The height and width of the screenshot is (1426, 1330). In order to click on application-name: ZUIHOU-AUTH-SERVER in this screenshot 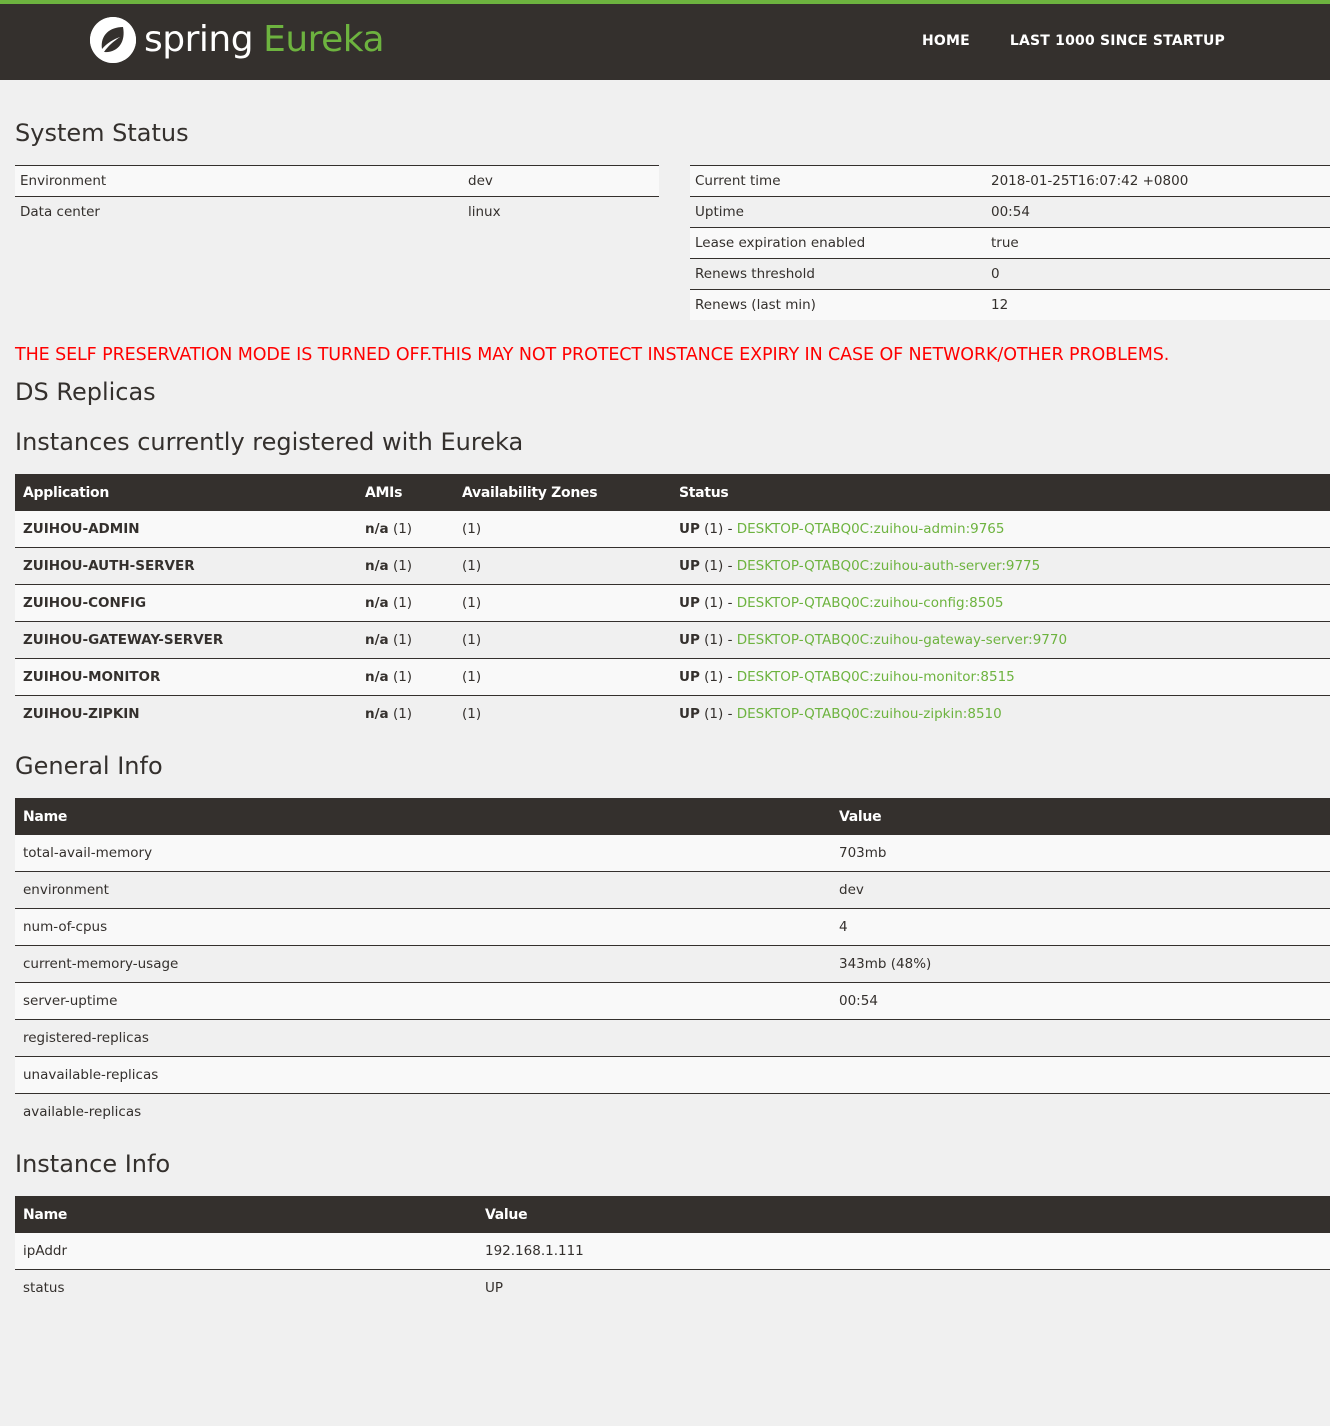, I will do `click(186, 566)`.